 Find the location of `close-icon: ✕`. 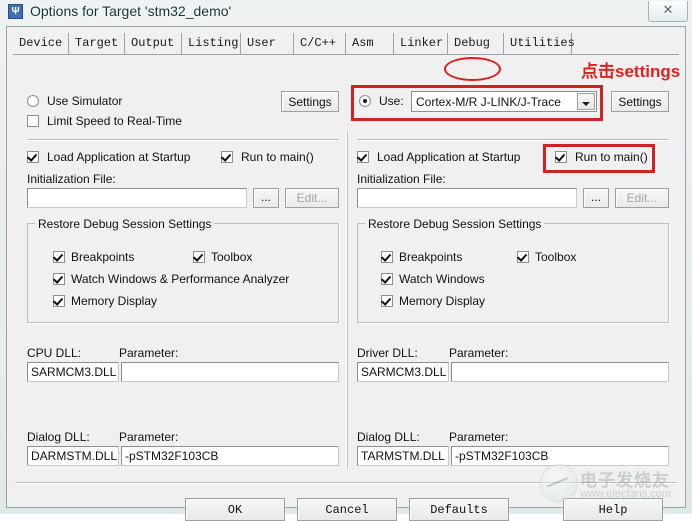

close-icon: ✕ is located at coordinates (668, 10).